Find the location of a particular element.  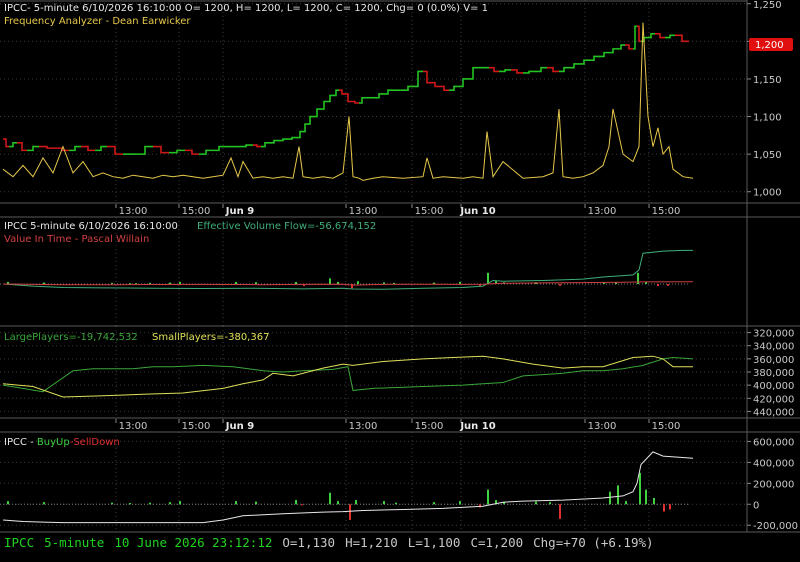

status-symbol: IPCC is located at coordinates (19, 542).